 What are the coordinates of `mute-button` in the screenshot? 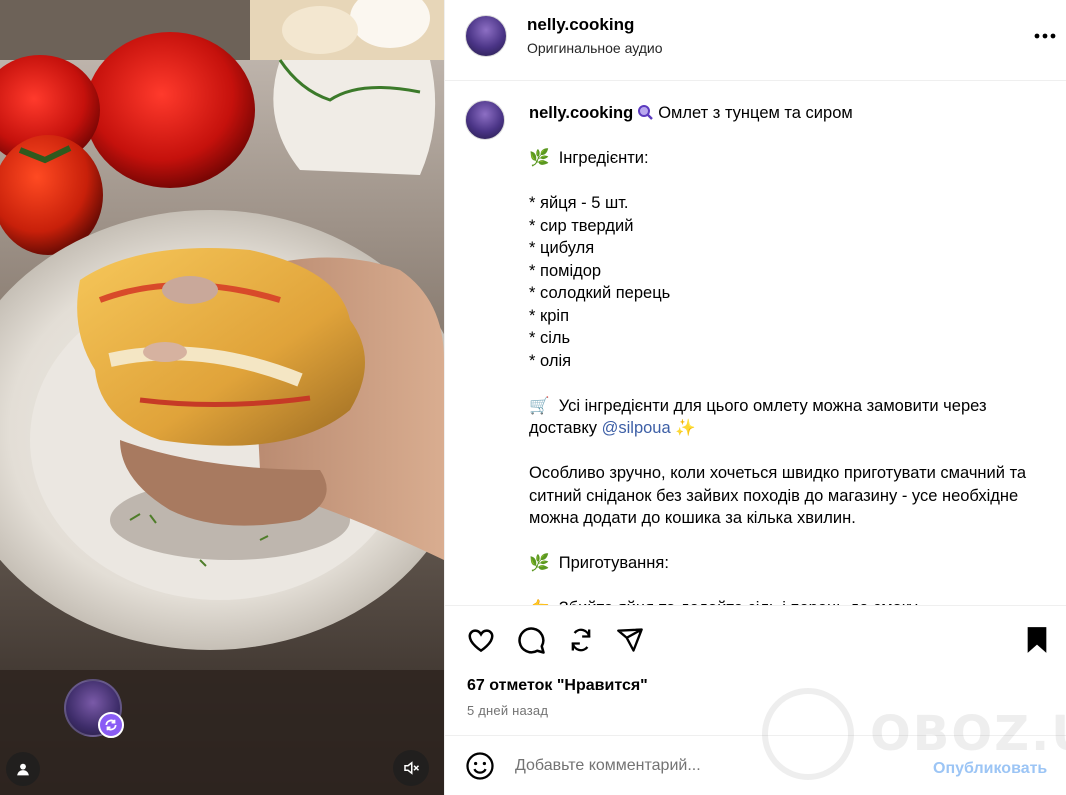 It's located at (411, 768).